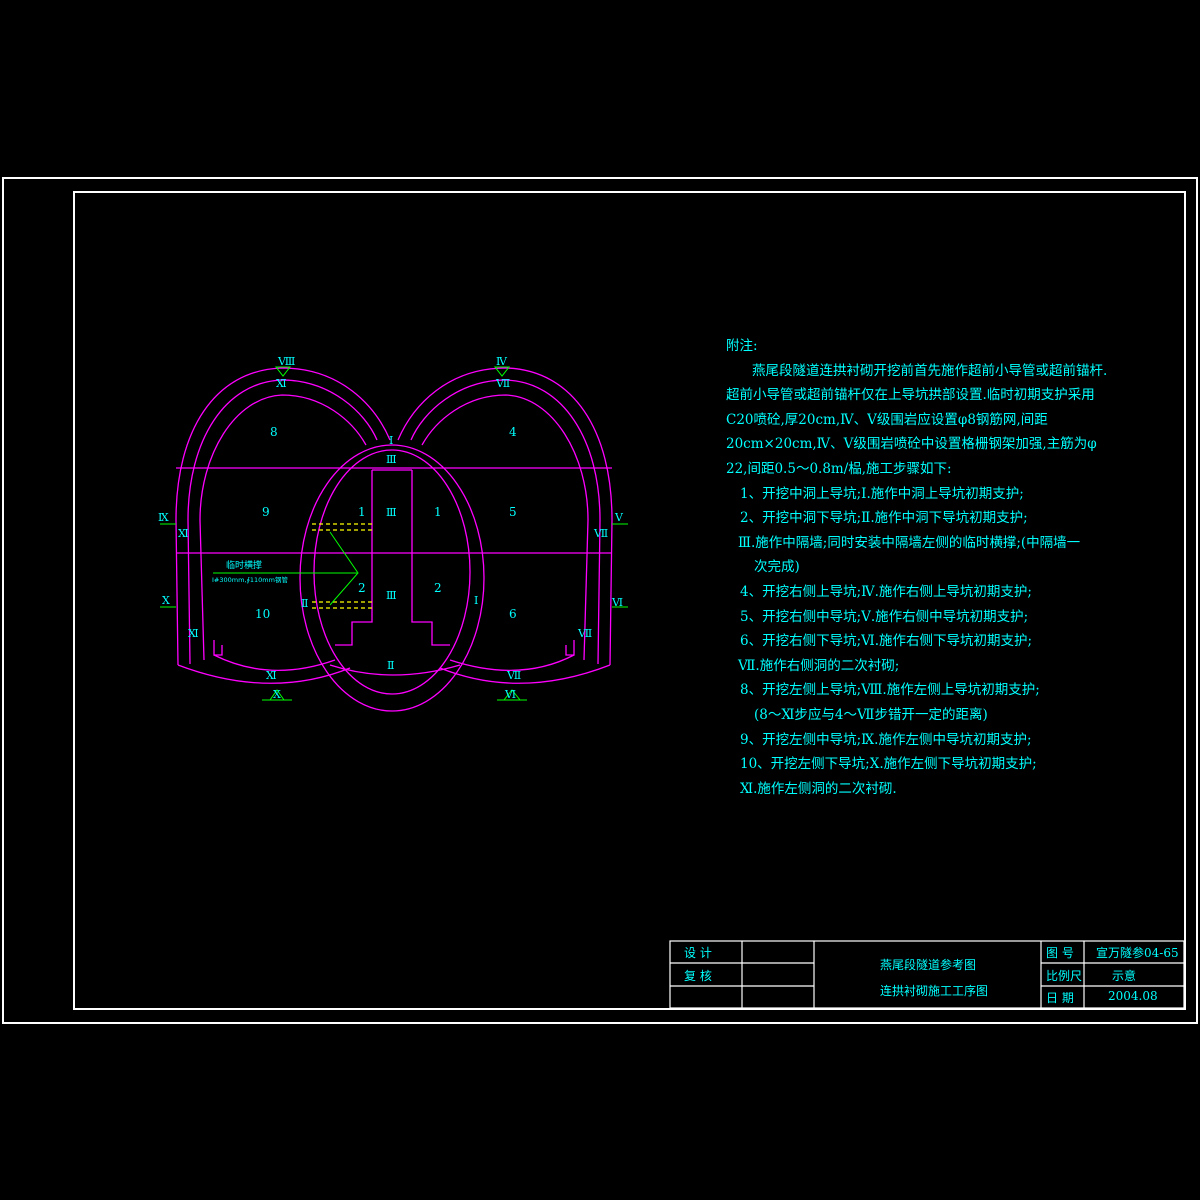 The height and width of the screenshot is (1200, 1200). Describe the element at coordinates (886, 739) in the screenshot. I see `note-step: 9、开挖左侧中导坑;Ⅸ.施作左侧中导坑初期支护;` at that location.